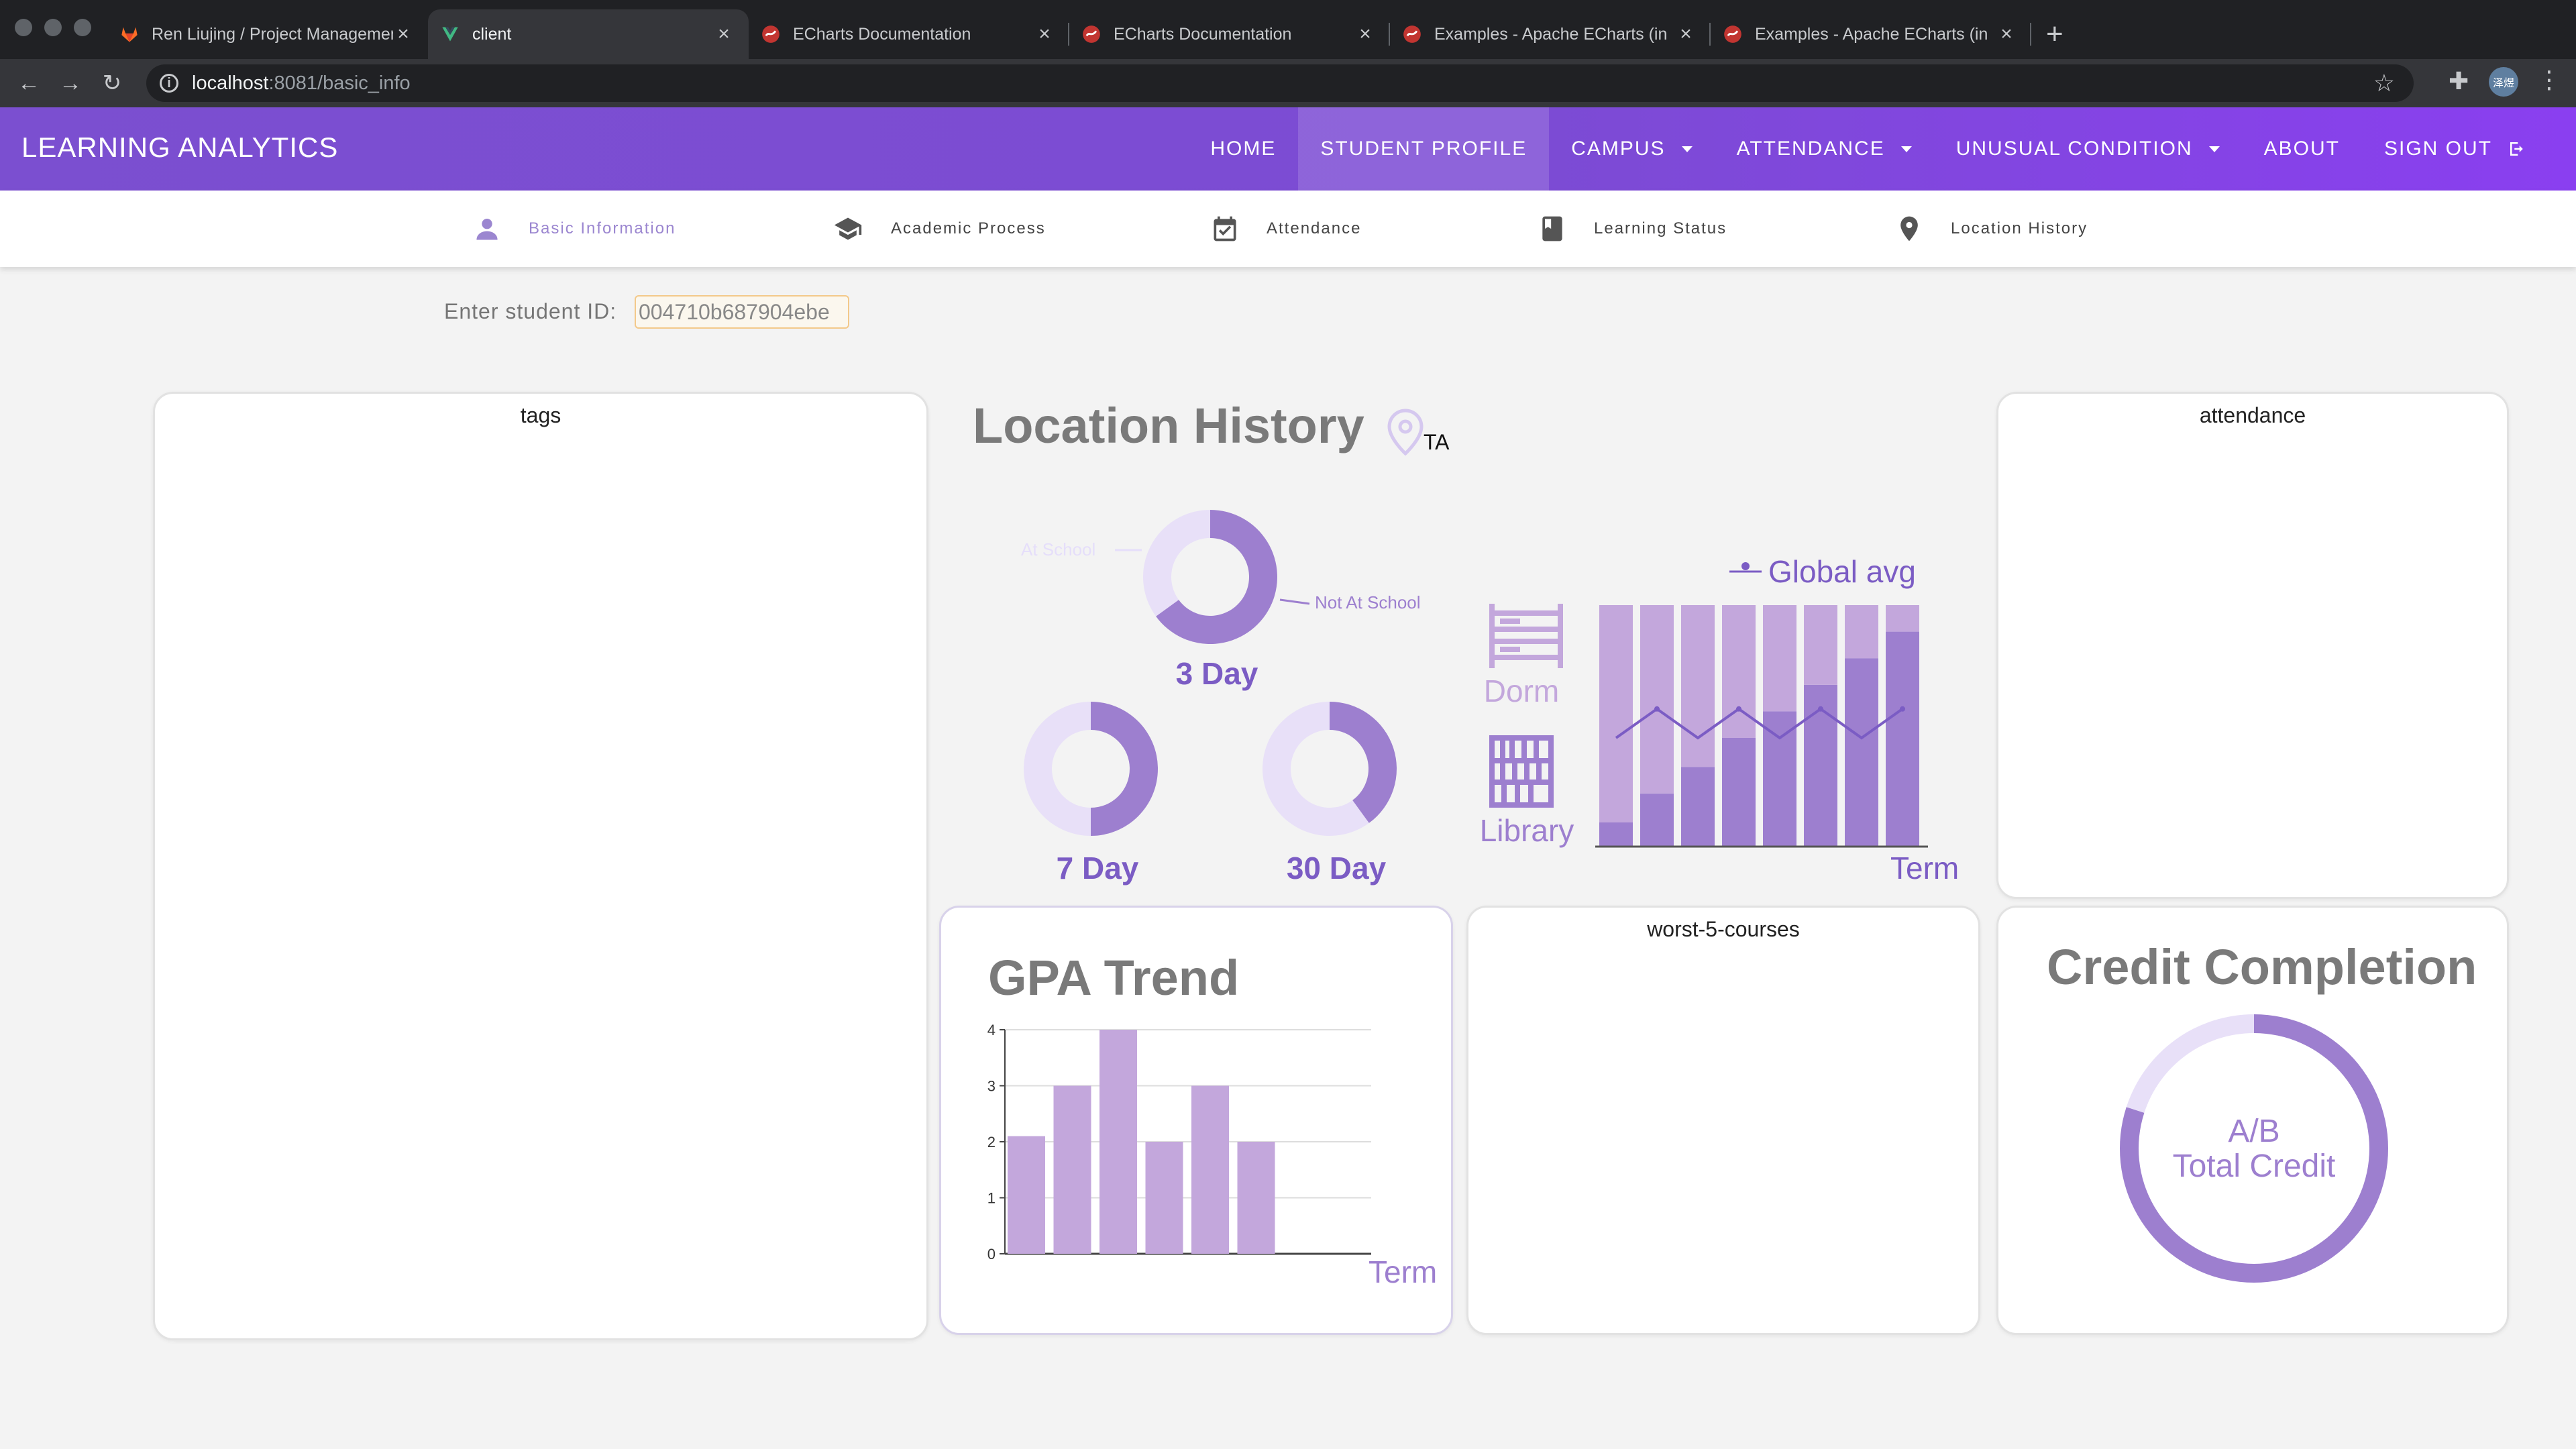 This screenshot has height=1449, width=2576. I want to click on attendance-title: attendance, so click(2252, 415).